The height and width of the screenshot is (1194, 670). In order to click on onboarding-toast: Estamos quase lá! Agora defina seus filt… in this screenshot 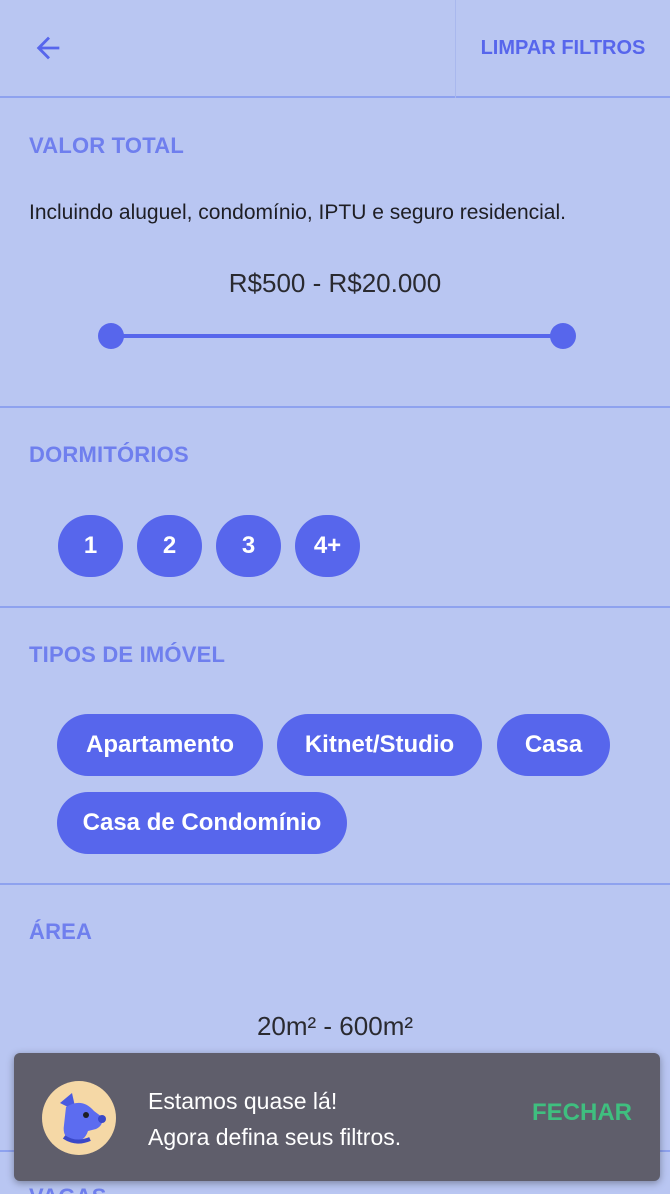, I will do `click(337, 1117)`.